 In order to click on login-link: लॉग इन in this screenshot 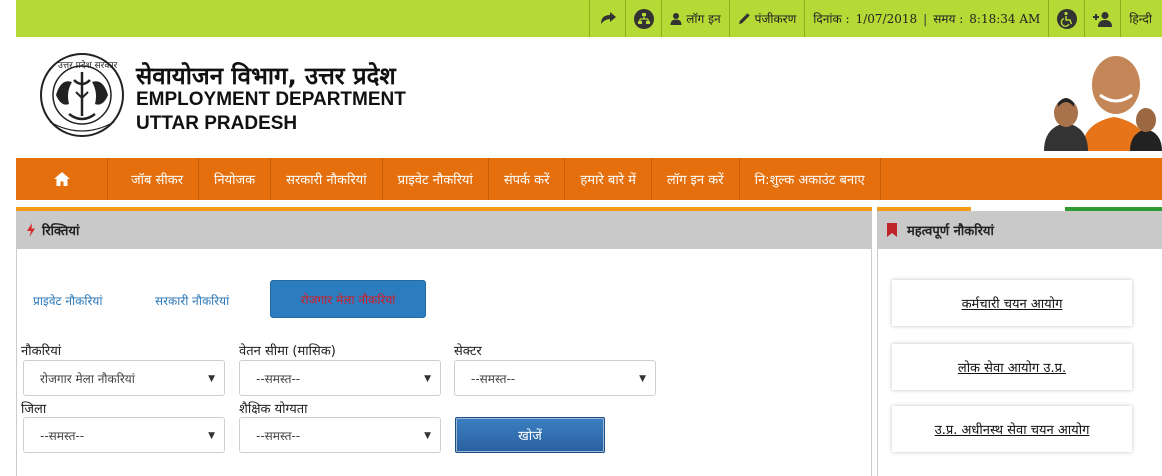, I will do `click(694, 18)`.